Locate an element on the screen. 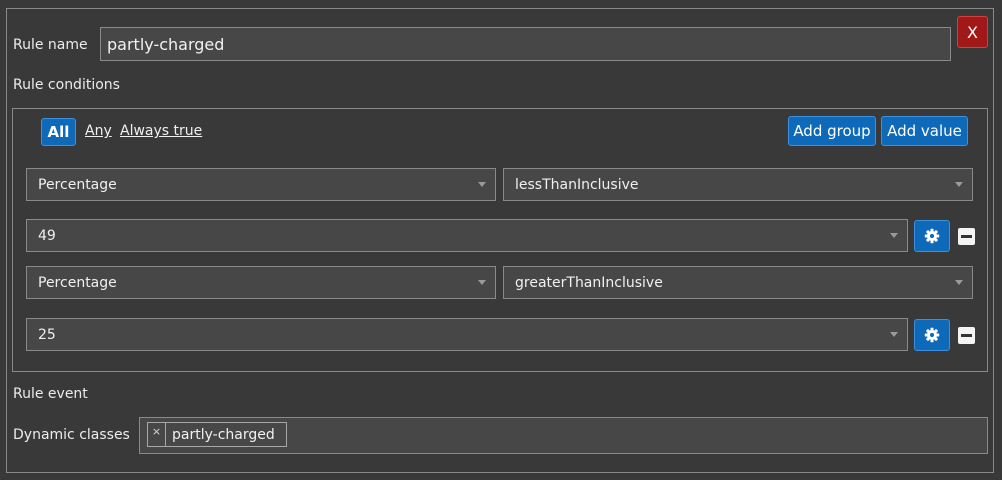 The image size is (1002, 480). rule-name-value: partly-charged is located at coordinates (166, 44).